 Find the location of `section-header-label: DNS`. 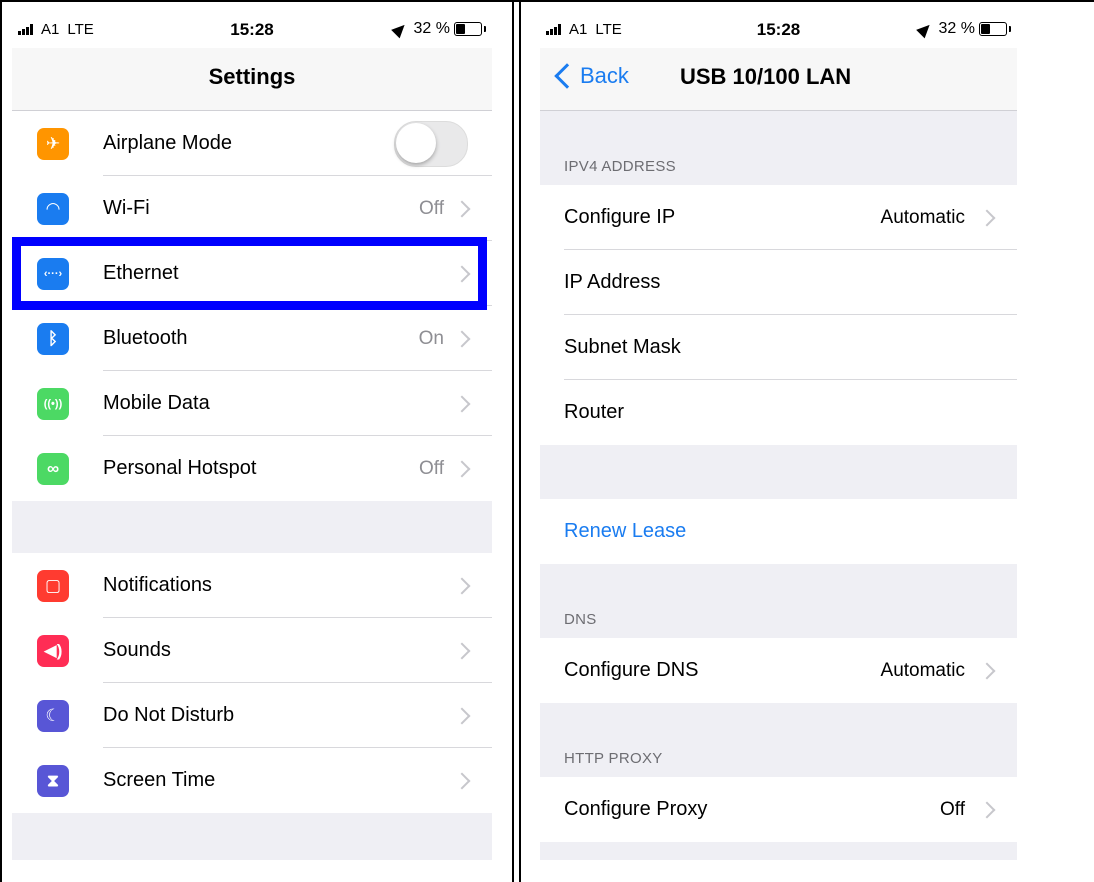

section-header-label: DNS is located at coordinates (580, 619).